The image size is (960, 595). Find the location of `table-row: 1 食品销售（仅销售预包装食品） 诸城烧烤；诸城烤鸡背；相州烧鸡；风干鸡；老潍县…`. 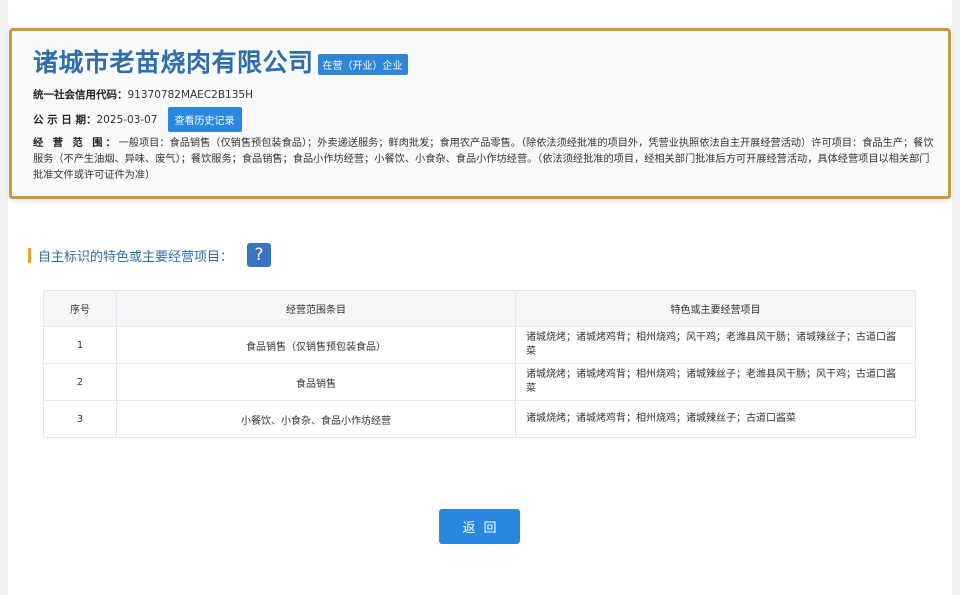

table-row: 1 食品销售（仅销售预包装食品） 诸城烧烤；诸城烤鸡背；相州烧鸡；风干鸡；老潍县… is located at coordinates (479, 345).